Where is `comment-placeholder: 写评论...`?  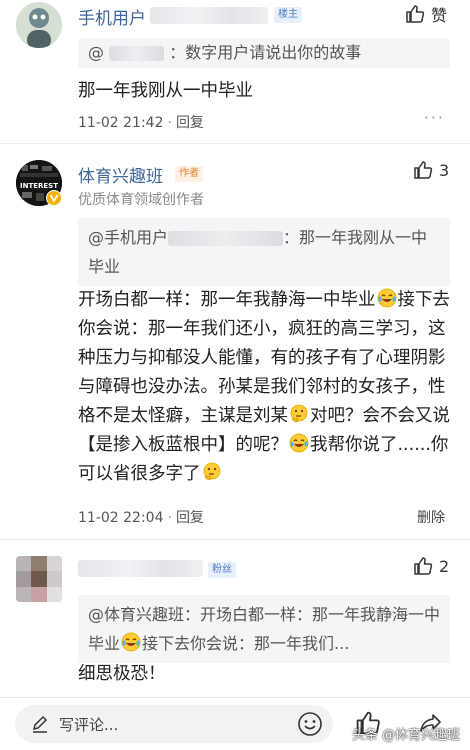 comment-placeholder: 写评论... is located at coordinates (89, 724).